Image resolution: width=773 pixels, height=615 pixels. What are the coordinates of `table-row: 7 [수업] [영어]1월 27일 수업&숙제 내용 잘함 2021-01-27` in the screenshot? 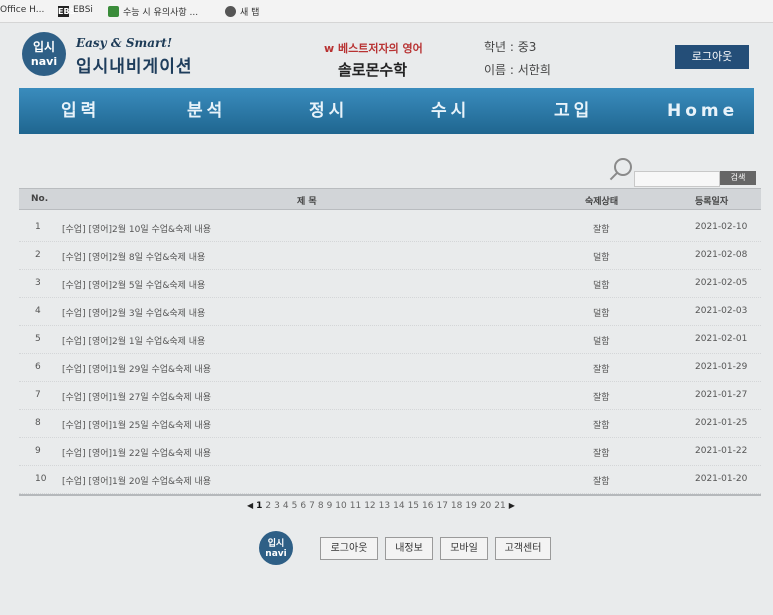 It's located at (390, 395).